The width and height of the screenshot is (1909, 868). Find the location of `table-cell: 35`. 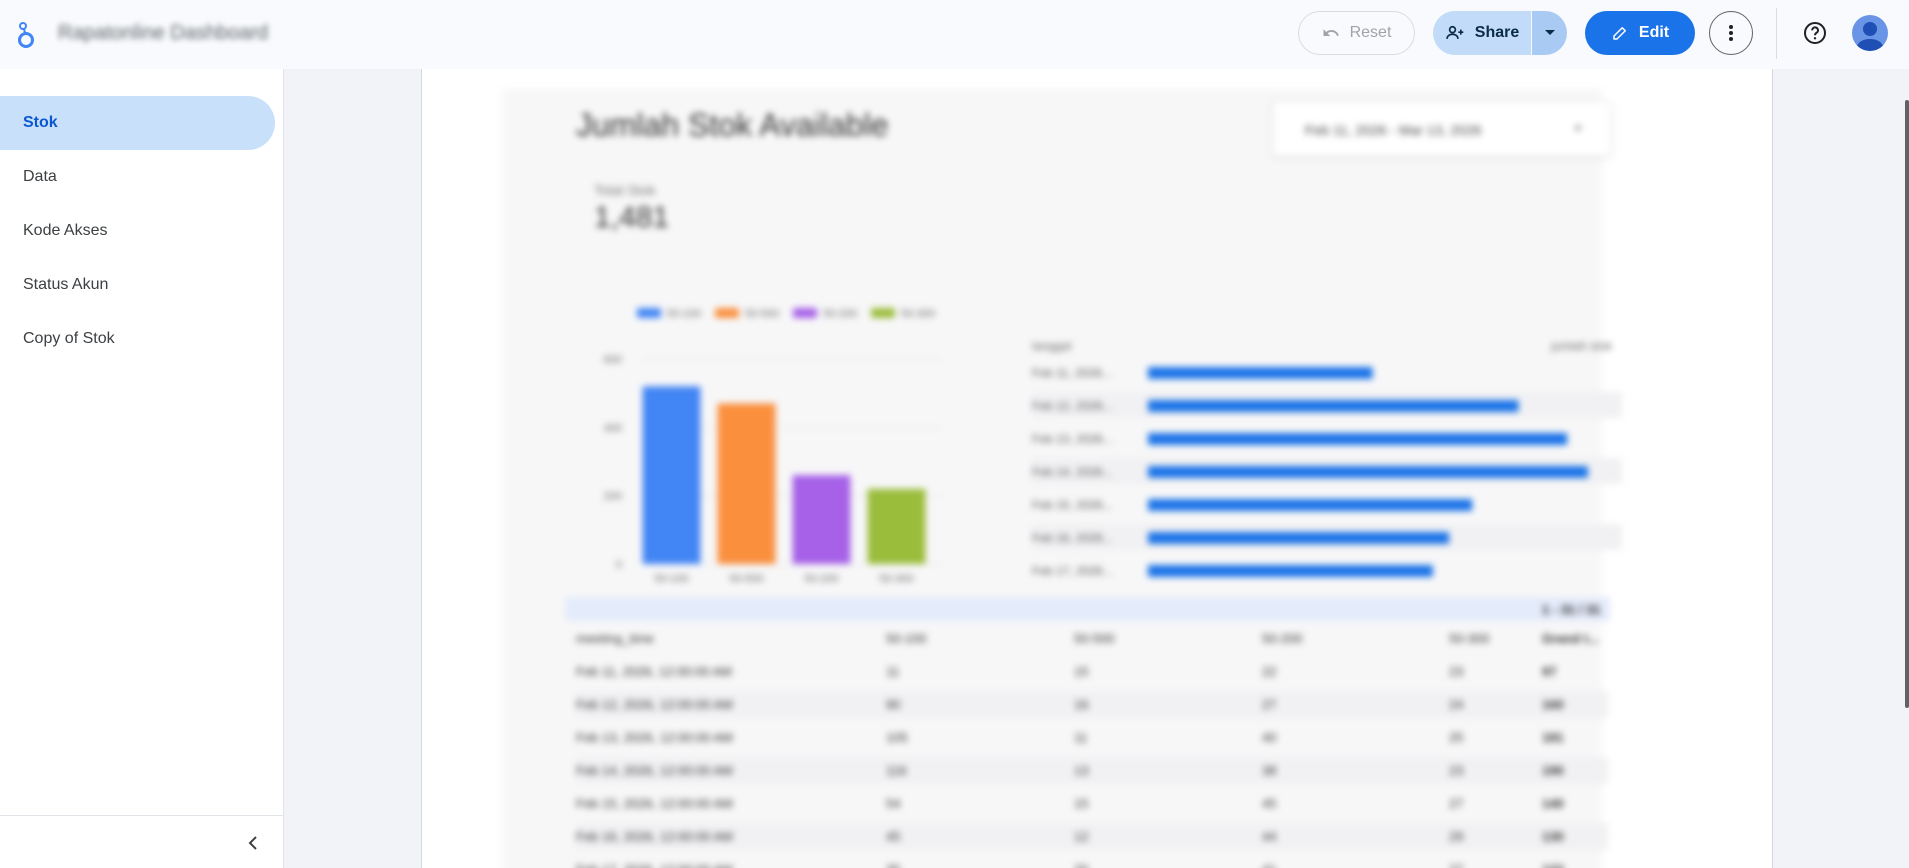

table-cell: 35 is located at coordinates (893, 865).